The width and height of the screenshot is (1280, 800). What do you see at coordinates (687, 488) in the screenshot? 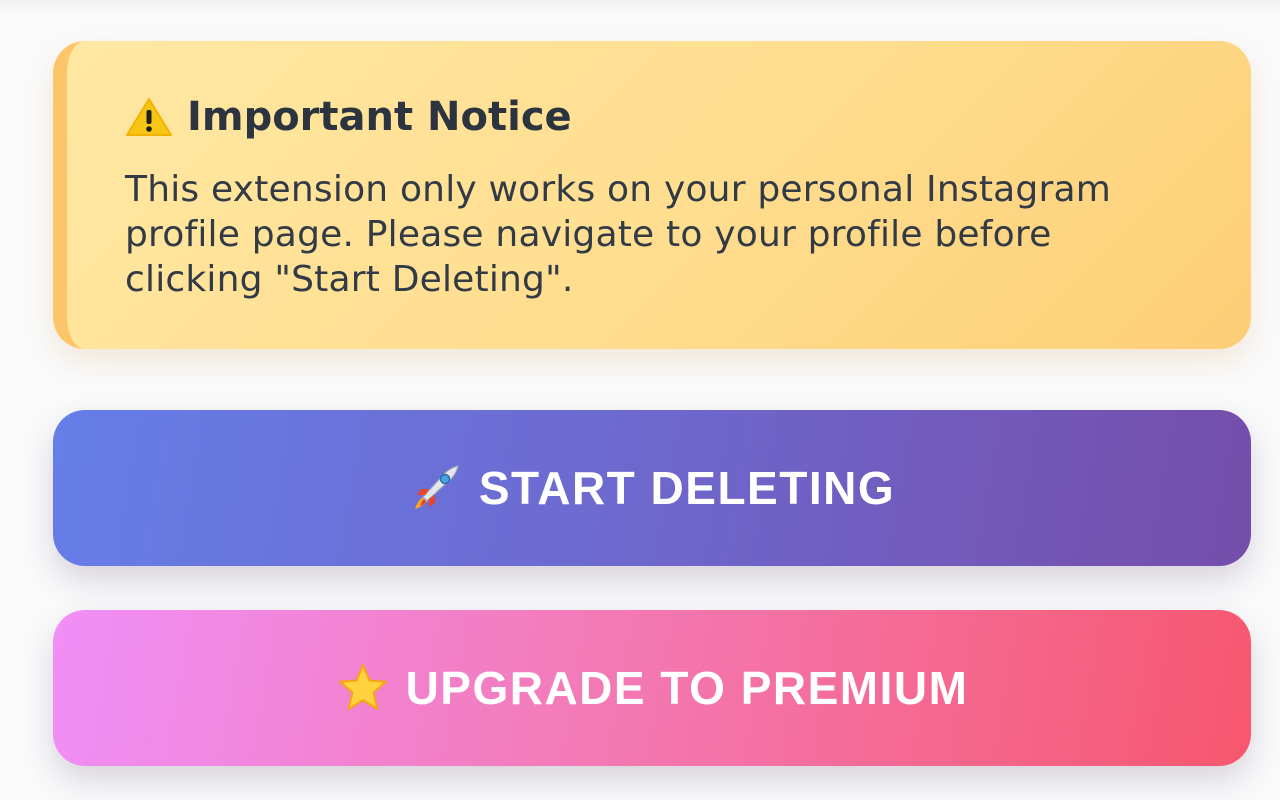
I see `start-deleting-label: START DELETING` at bounding box center [687, 488].